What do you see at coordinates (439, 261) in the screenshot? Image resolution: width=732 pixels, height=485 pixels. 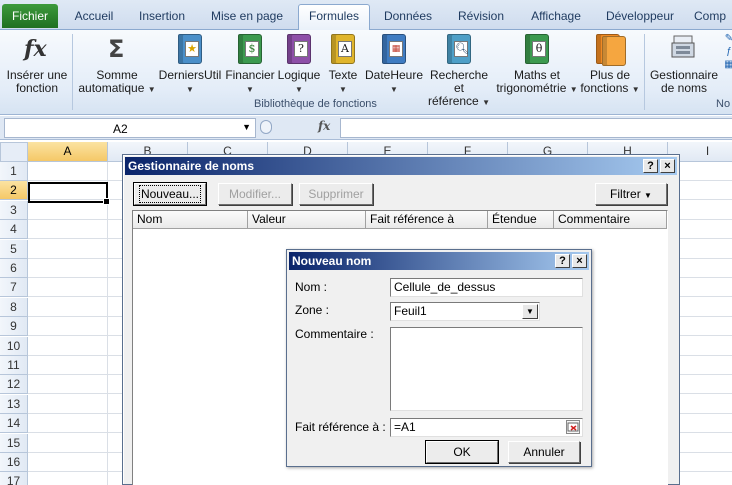 I see `new-name-dialog-title: Nouveau nom ? ×` at bounding box center [439, 261].